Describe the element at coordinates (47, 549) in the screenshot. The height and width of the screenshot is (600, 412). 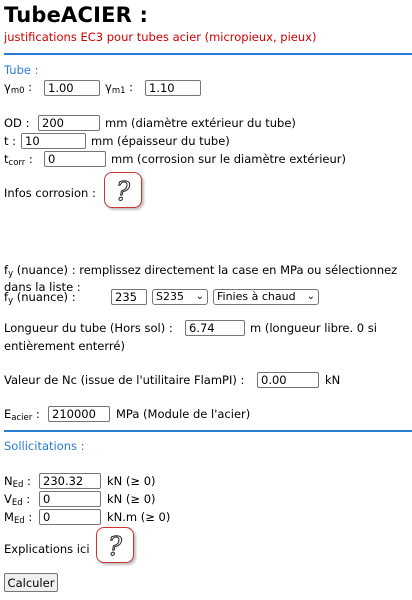
I see `explications-label: Explications ici` at that location.